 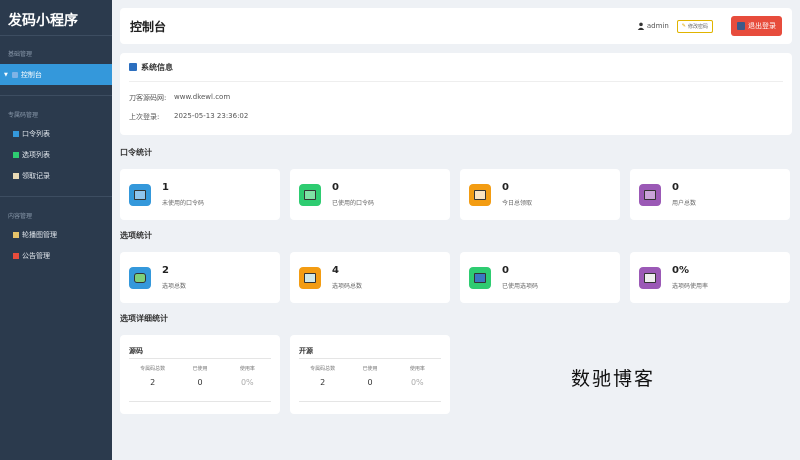 I want to click on stat-label: 已使用选项码, so click(x=520, y=286).